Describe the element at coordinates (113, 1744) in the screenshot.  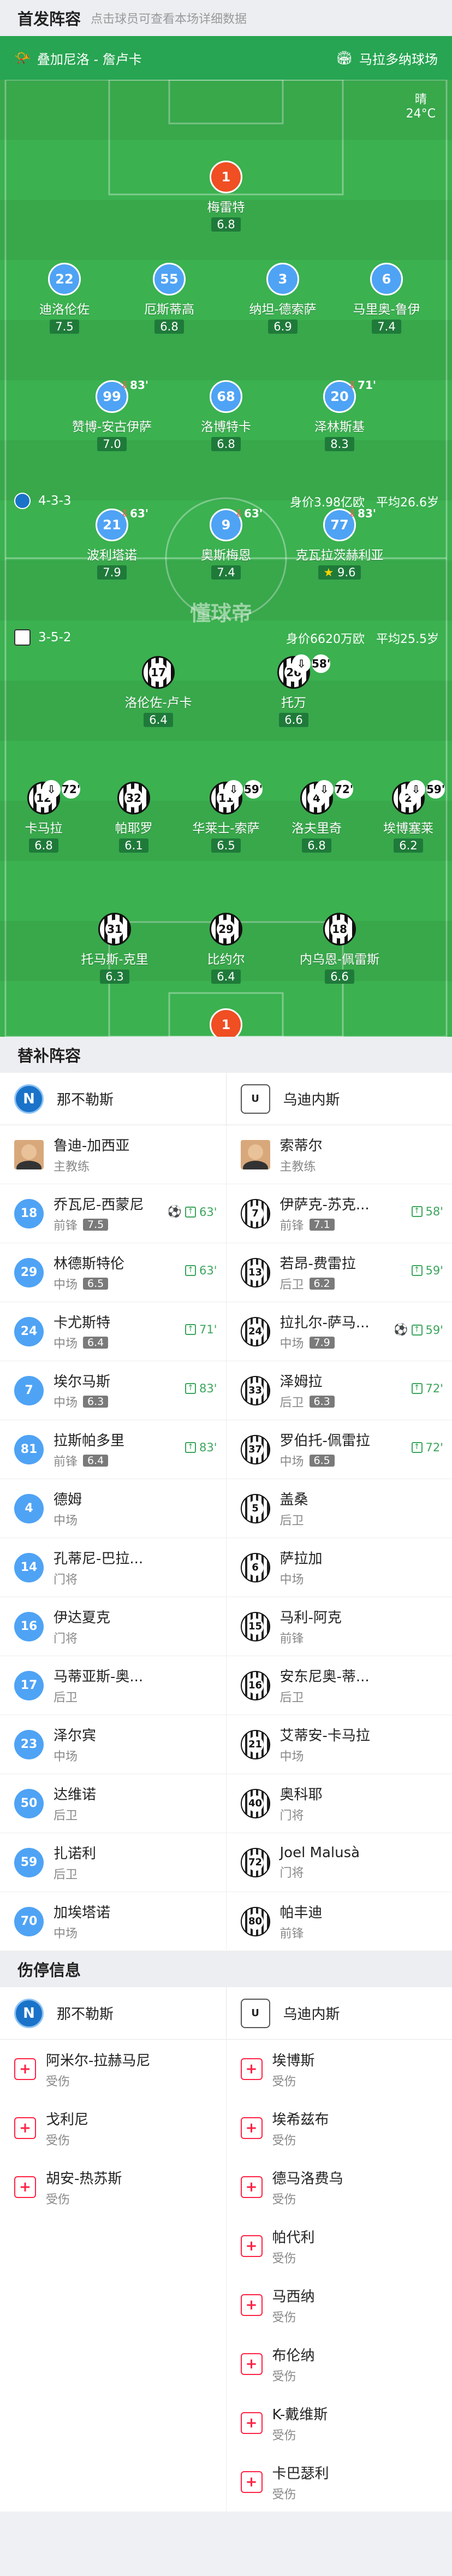
I see `home-sub-player: 23 泽尔宾 中场` at that location.